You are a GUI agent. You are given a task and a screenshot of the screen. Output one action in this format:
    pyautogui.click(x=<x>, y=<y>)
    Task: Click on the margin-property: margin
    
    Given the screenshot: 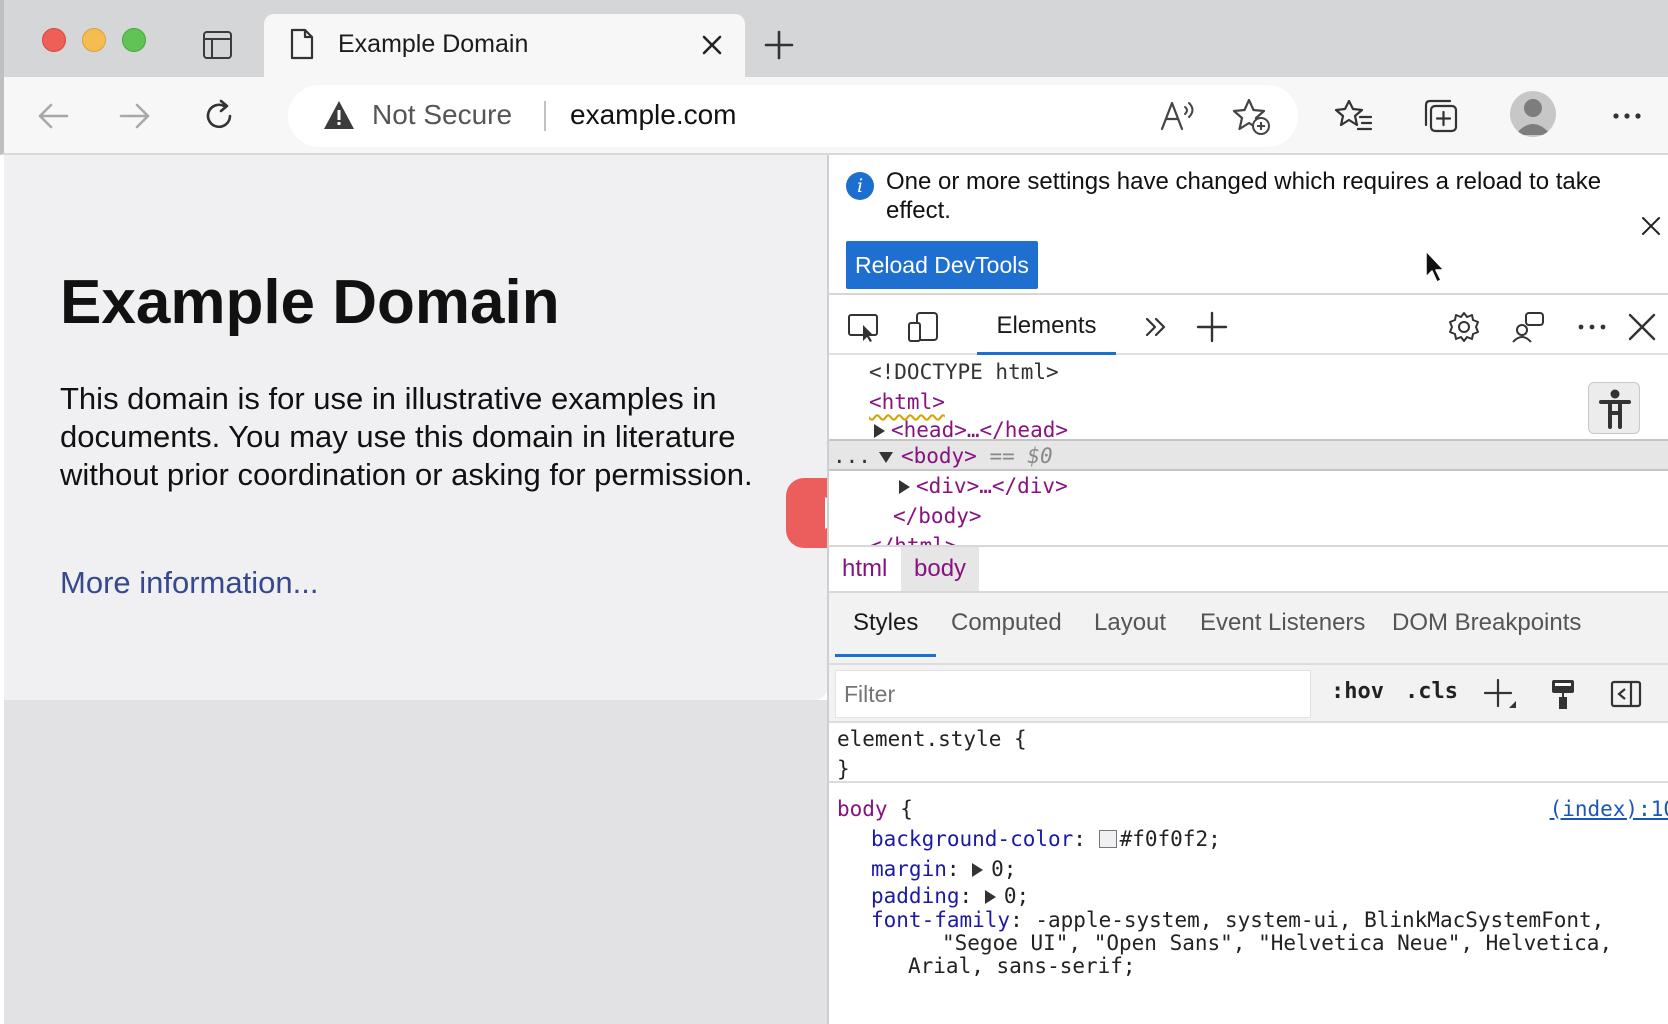 What is the action you would take?
    pyautogui.click(x=909, y=869)
    